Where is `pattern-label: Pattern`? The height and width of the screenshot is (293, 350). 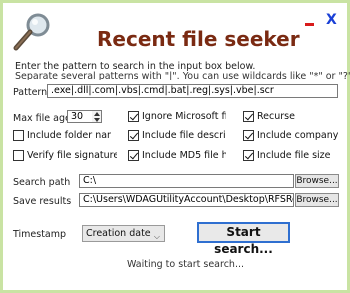 pattern-label: Pattern is located at coordinates (30, 92).